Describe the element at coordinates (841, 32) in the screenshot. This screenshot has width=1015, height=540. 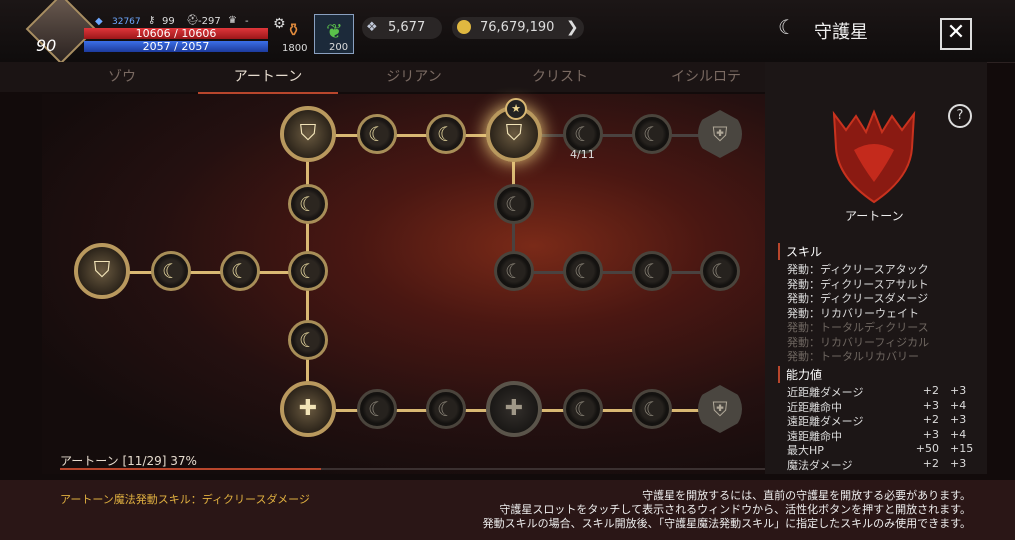
I see `screen-title: 守護星` at that location.